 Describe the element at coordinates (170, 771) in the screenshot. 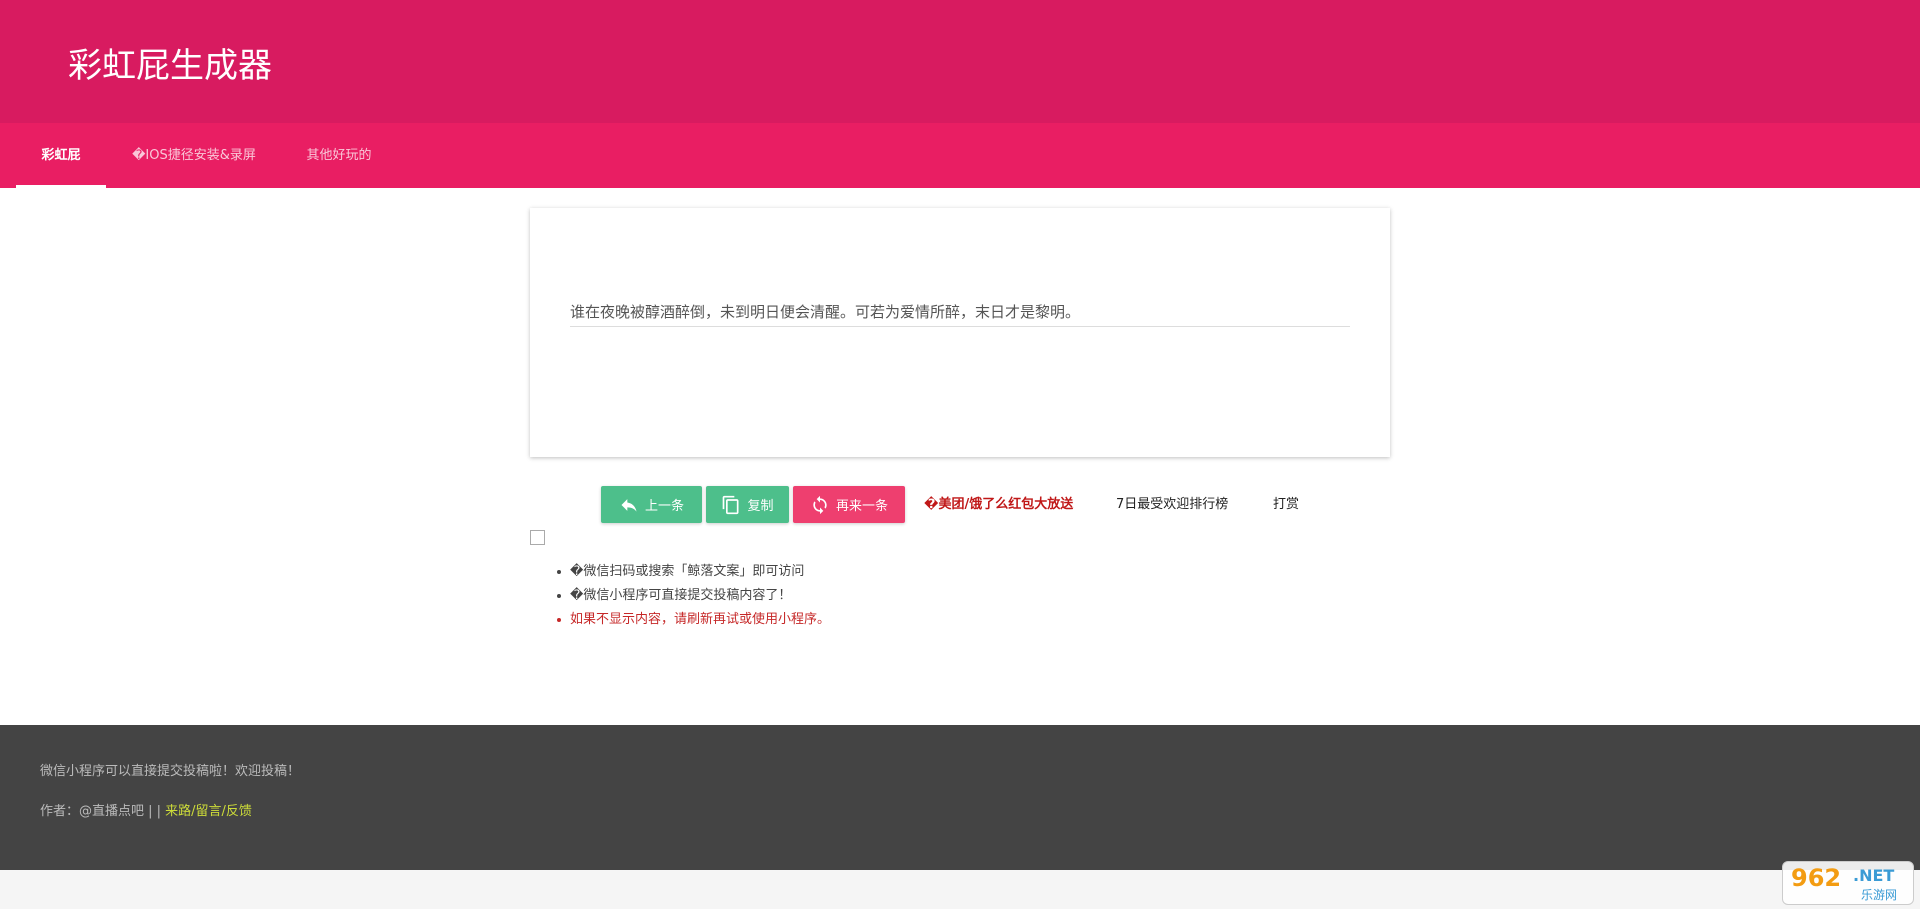

I see `footer-message: 微信小程序可以直接提交投稿啦！欢迎投稿！` at that location.